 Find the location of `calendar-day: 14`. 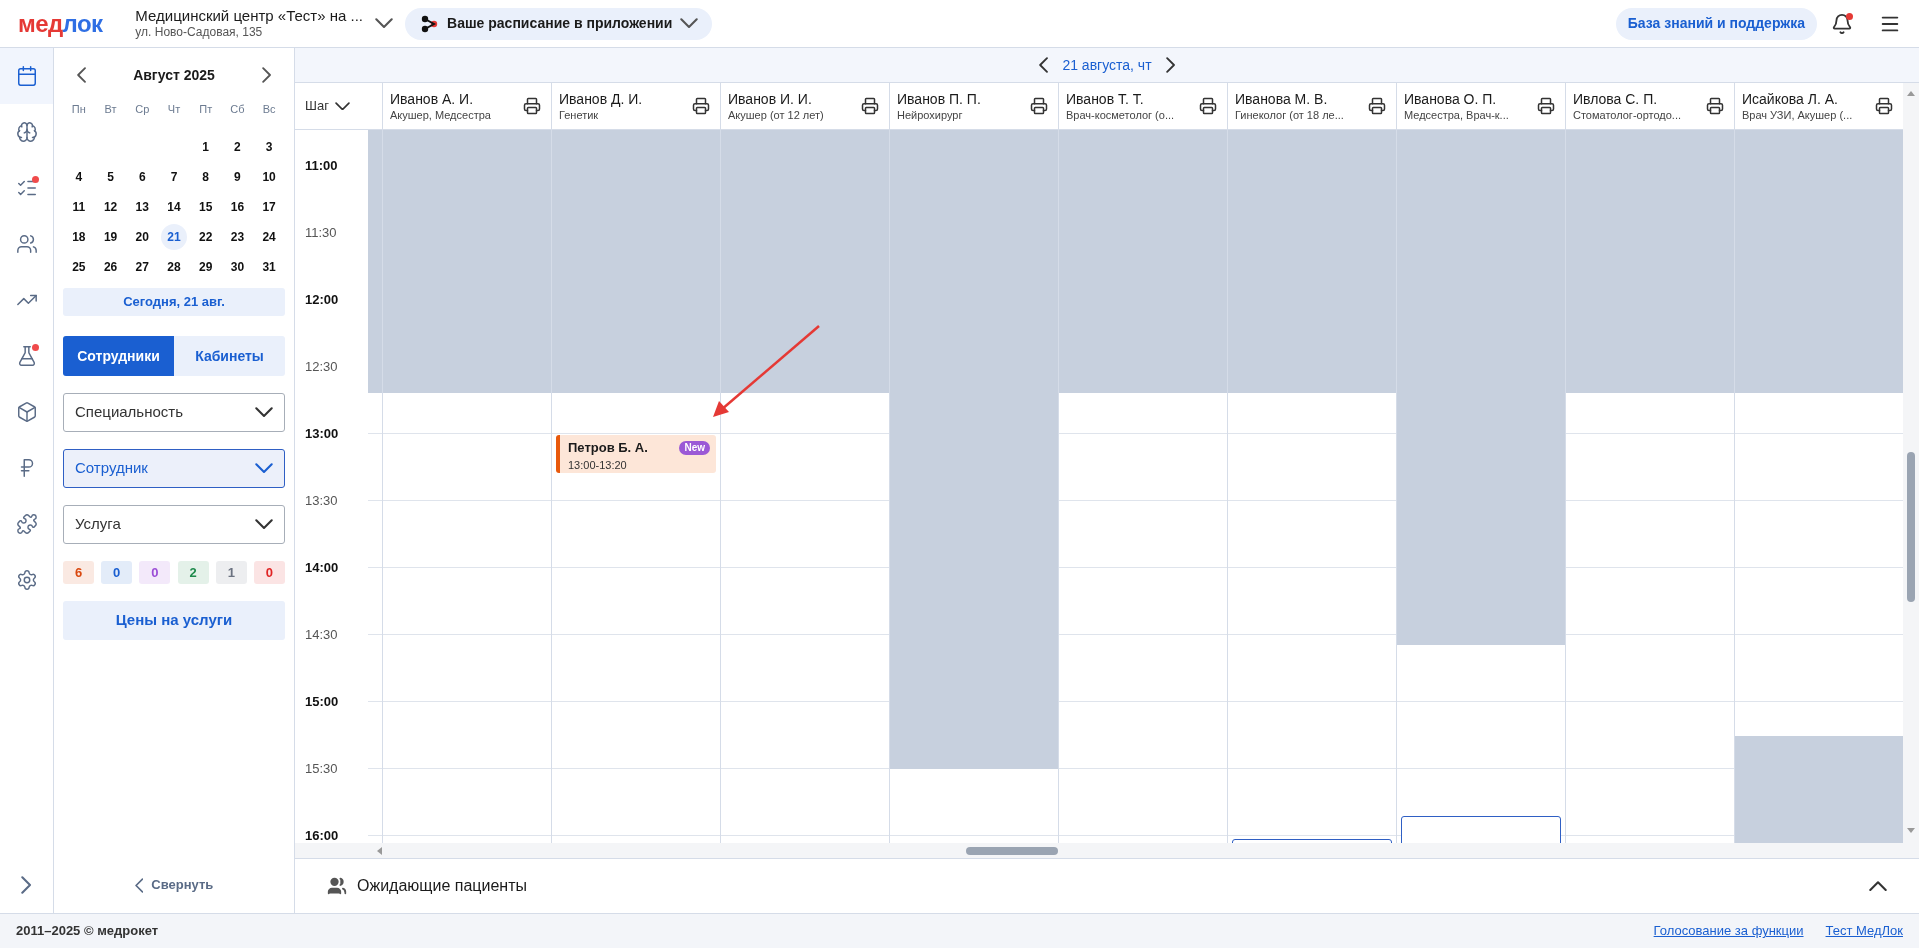

calendar-day: 14 is located at coordinates (174, 207).